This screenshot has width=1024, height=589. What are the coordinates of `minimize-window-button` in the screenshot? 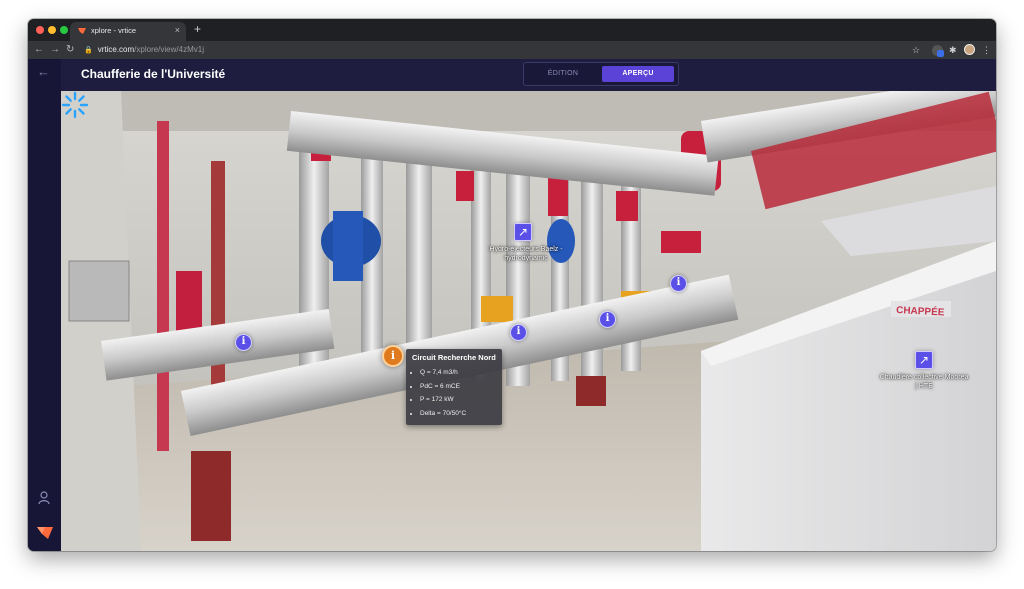 It's located at (52, 30).